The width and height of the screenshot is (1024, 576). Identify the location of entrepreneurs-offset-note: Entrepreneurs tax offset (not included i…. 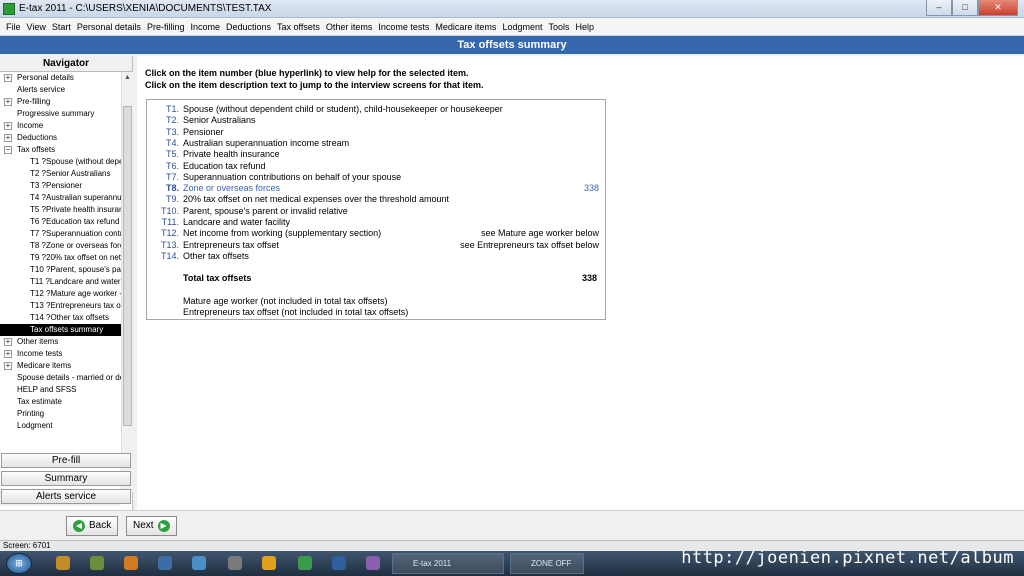
(295, 312).